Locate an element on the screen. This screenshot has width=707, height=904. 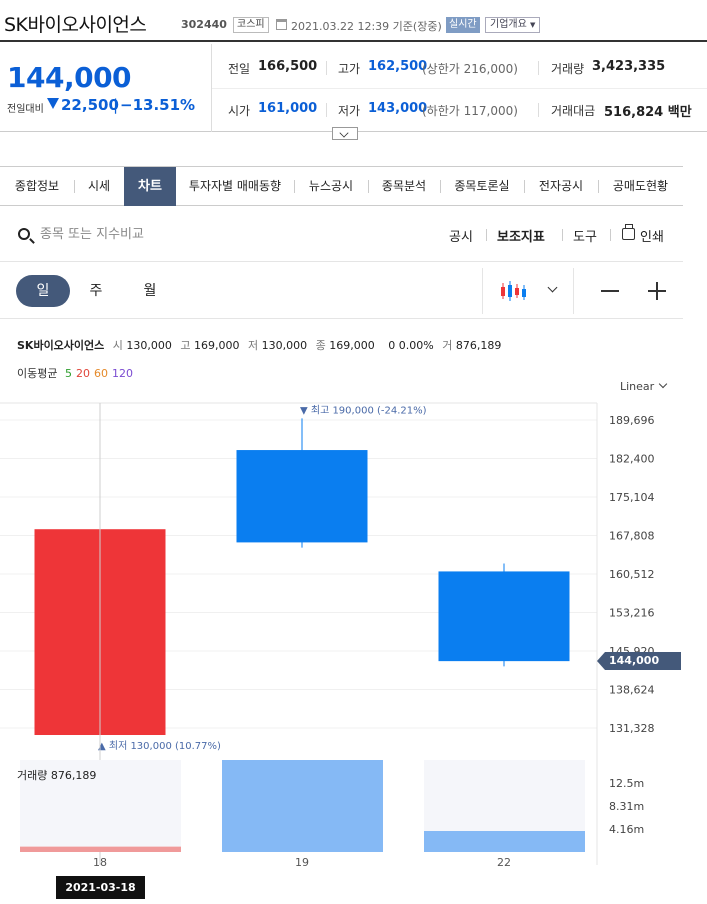
disclosure-button: 공시 is located at coordinates (461, 235).